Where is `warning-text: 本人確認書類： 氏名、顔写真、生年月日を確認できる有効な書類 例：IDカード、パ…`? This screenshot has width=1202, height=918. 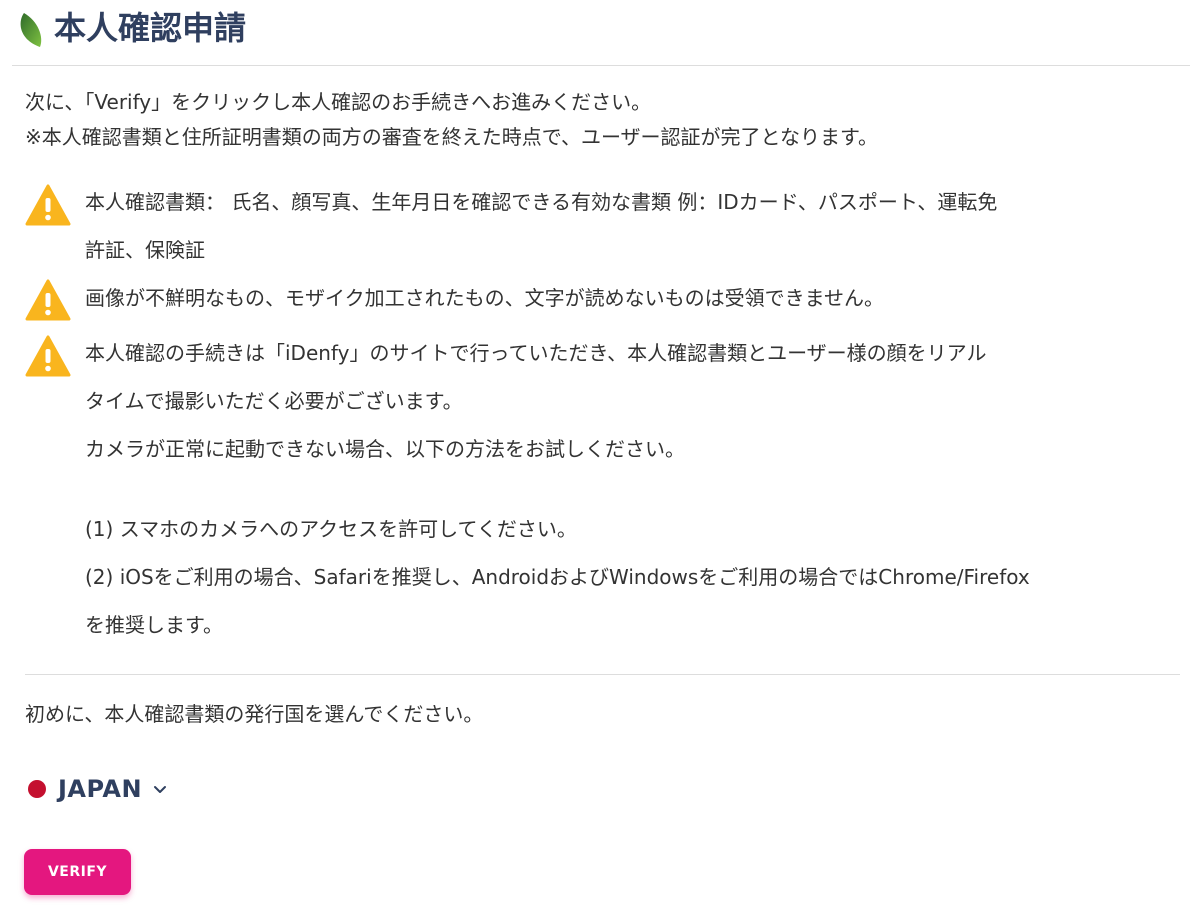
warning-text: 本人確認書類： 氏名、顔写真、生年月日を確認できる有効な書類 例：IDカード、パ… is located at coordinates (625, 226).